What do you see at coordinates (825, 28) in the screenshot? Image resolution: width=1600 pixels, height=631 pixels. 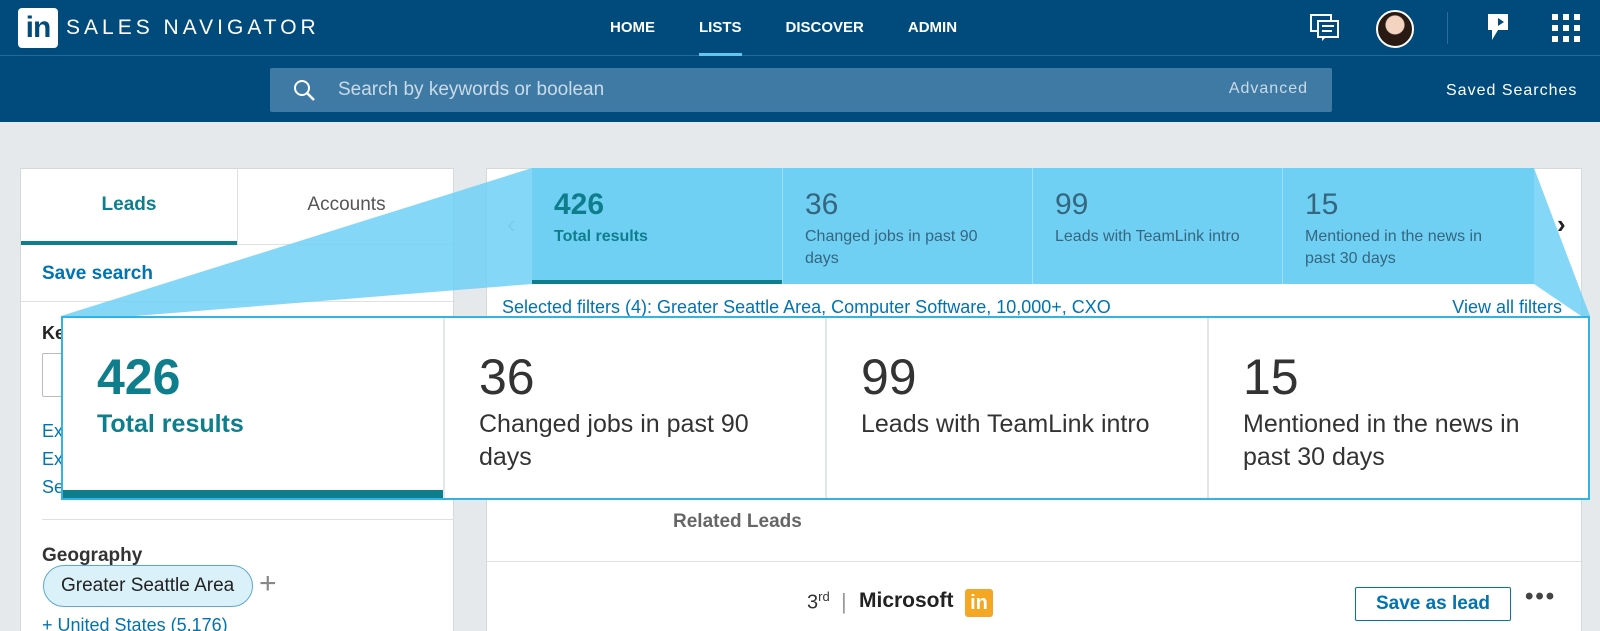 I see `nav-discover: DISCOVER` at bounding box center [825, 28].